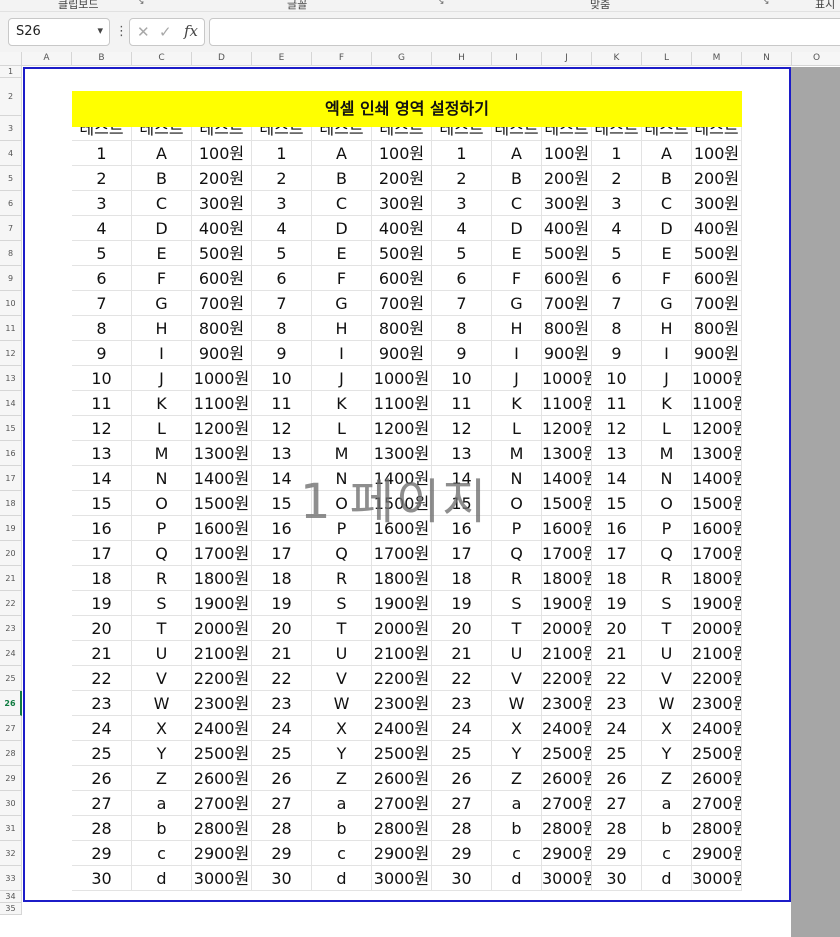 The width and height of the screenshot is (840, 937). I want to click on chevron-down-icon: ▾, so click(100, 30).